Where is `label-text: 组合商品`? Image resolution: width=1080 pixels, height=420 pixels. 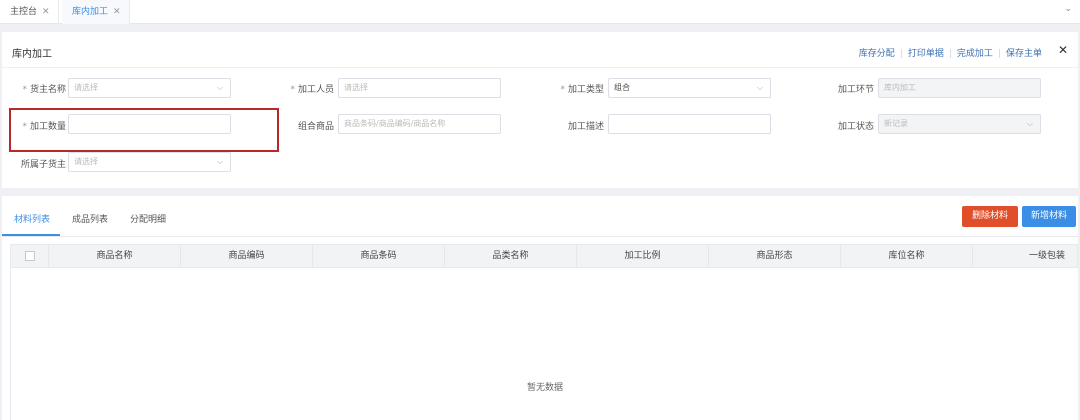
label-text: 组合商品 is located at coordinates (315, 127).